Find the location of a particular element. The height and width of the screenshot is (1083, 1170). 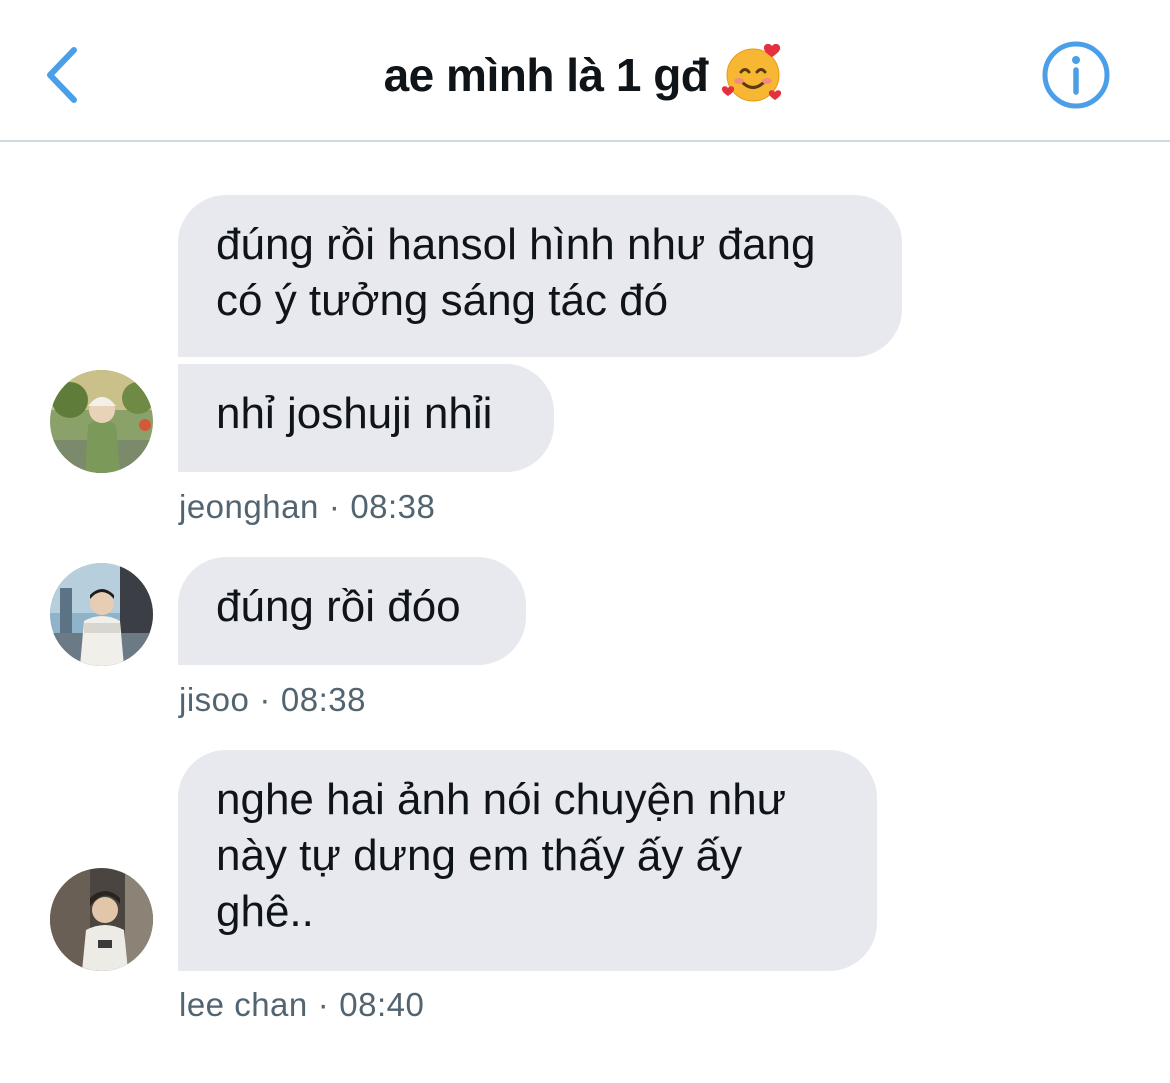

message-meta: lee chan · 08:40 is located at coordinates (301, 1005).